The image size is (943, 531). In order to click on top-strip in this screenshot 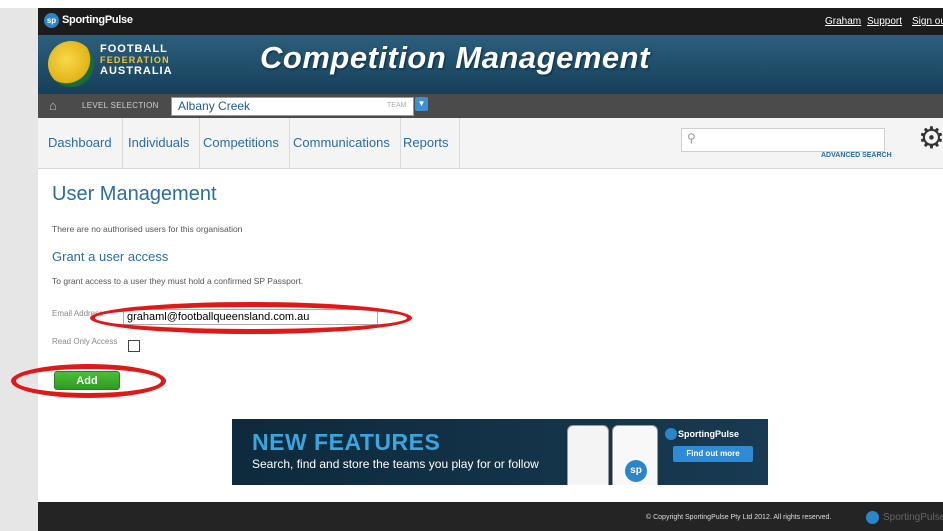, I will do `click(471, 4)`.